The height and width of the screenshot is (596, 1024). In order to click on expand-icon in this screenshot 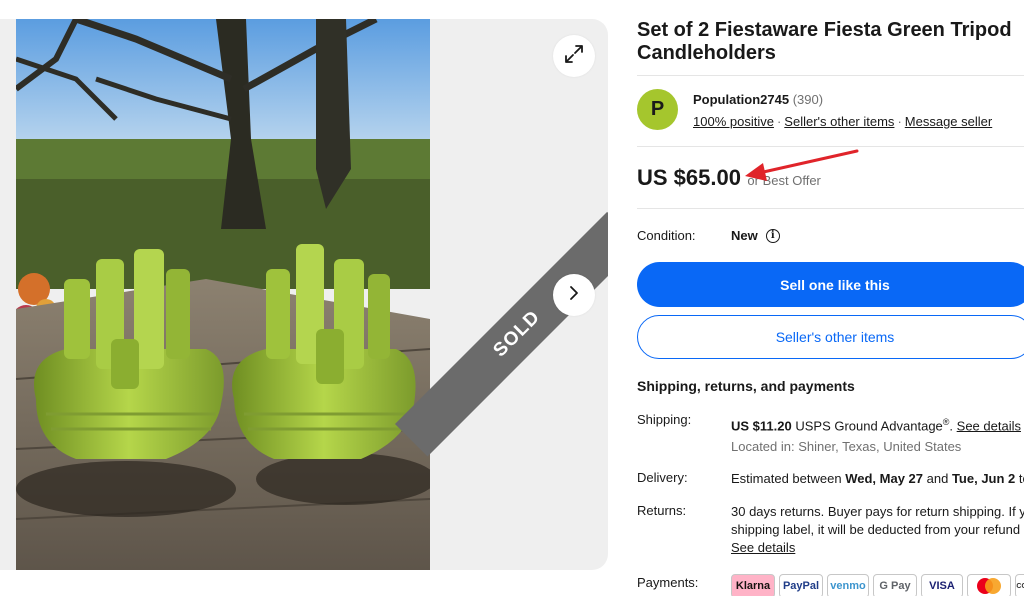, I will do `click(574, 56)`.